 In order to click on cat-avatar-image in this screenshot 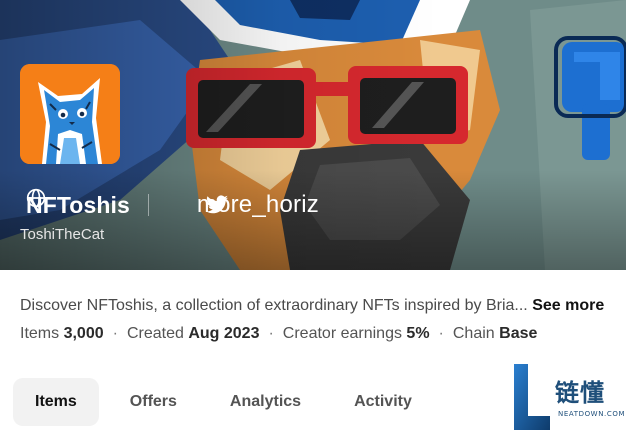, I will do `click(70, 114)`.